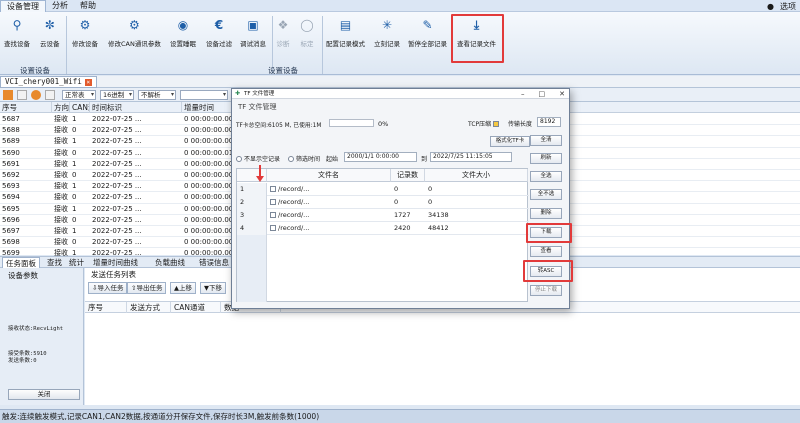 The height and width of the screenshot is (423, 800). I want to click on star-icon, so click(22, 95).